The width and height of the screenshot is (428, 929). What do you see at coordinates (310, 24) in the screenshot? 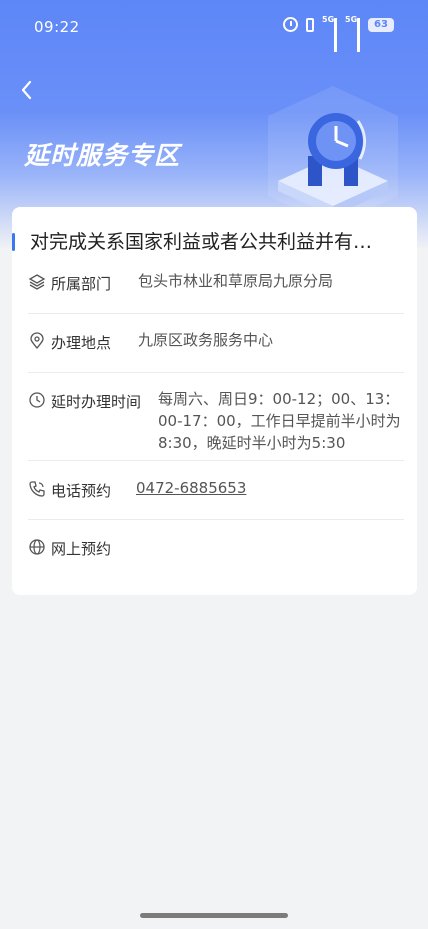
I see `vibrate-icon` at bounding box center [310, 24].